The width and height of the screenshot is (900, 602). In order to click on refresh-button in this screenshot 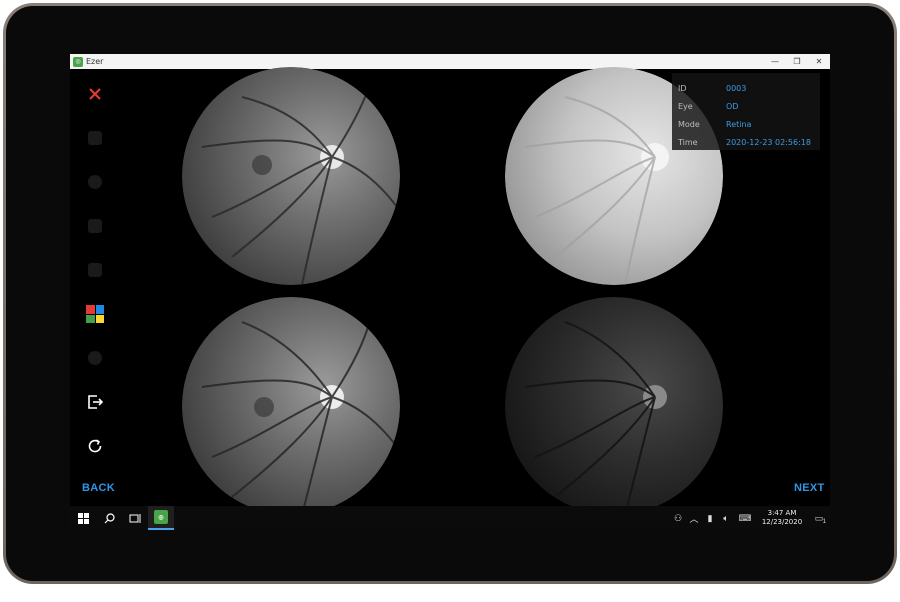, I will do `click(95, 446)`.